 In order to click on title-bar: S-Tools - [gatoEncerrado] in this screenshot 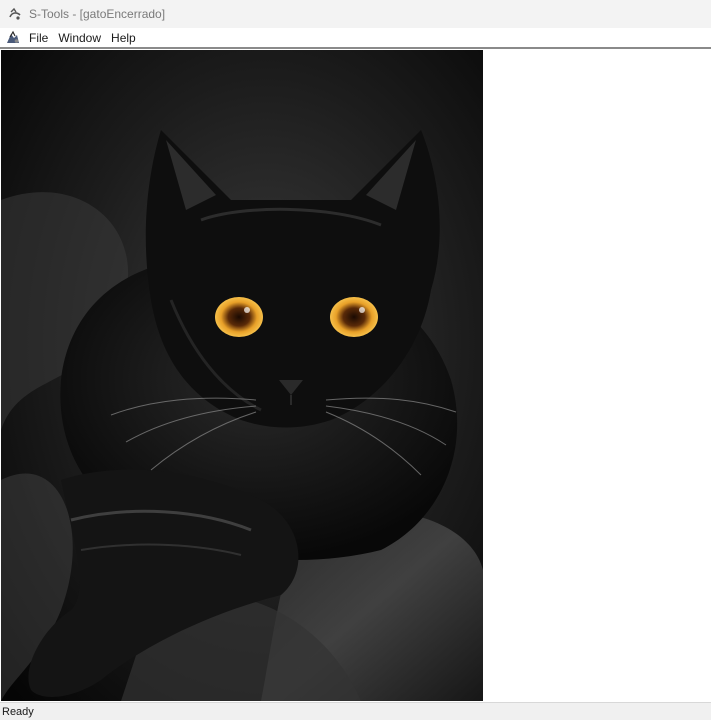, I will do `click(355, 14)`.